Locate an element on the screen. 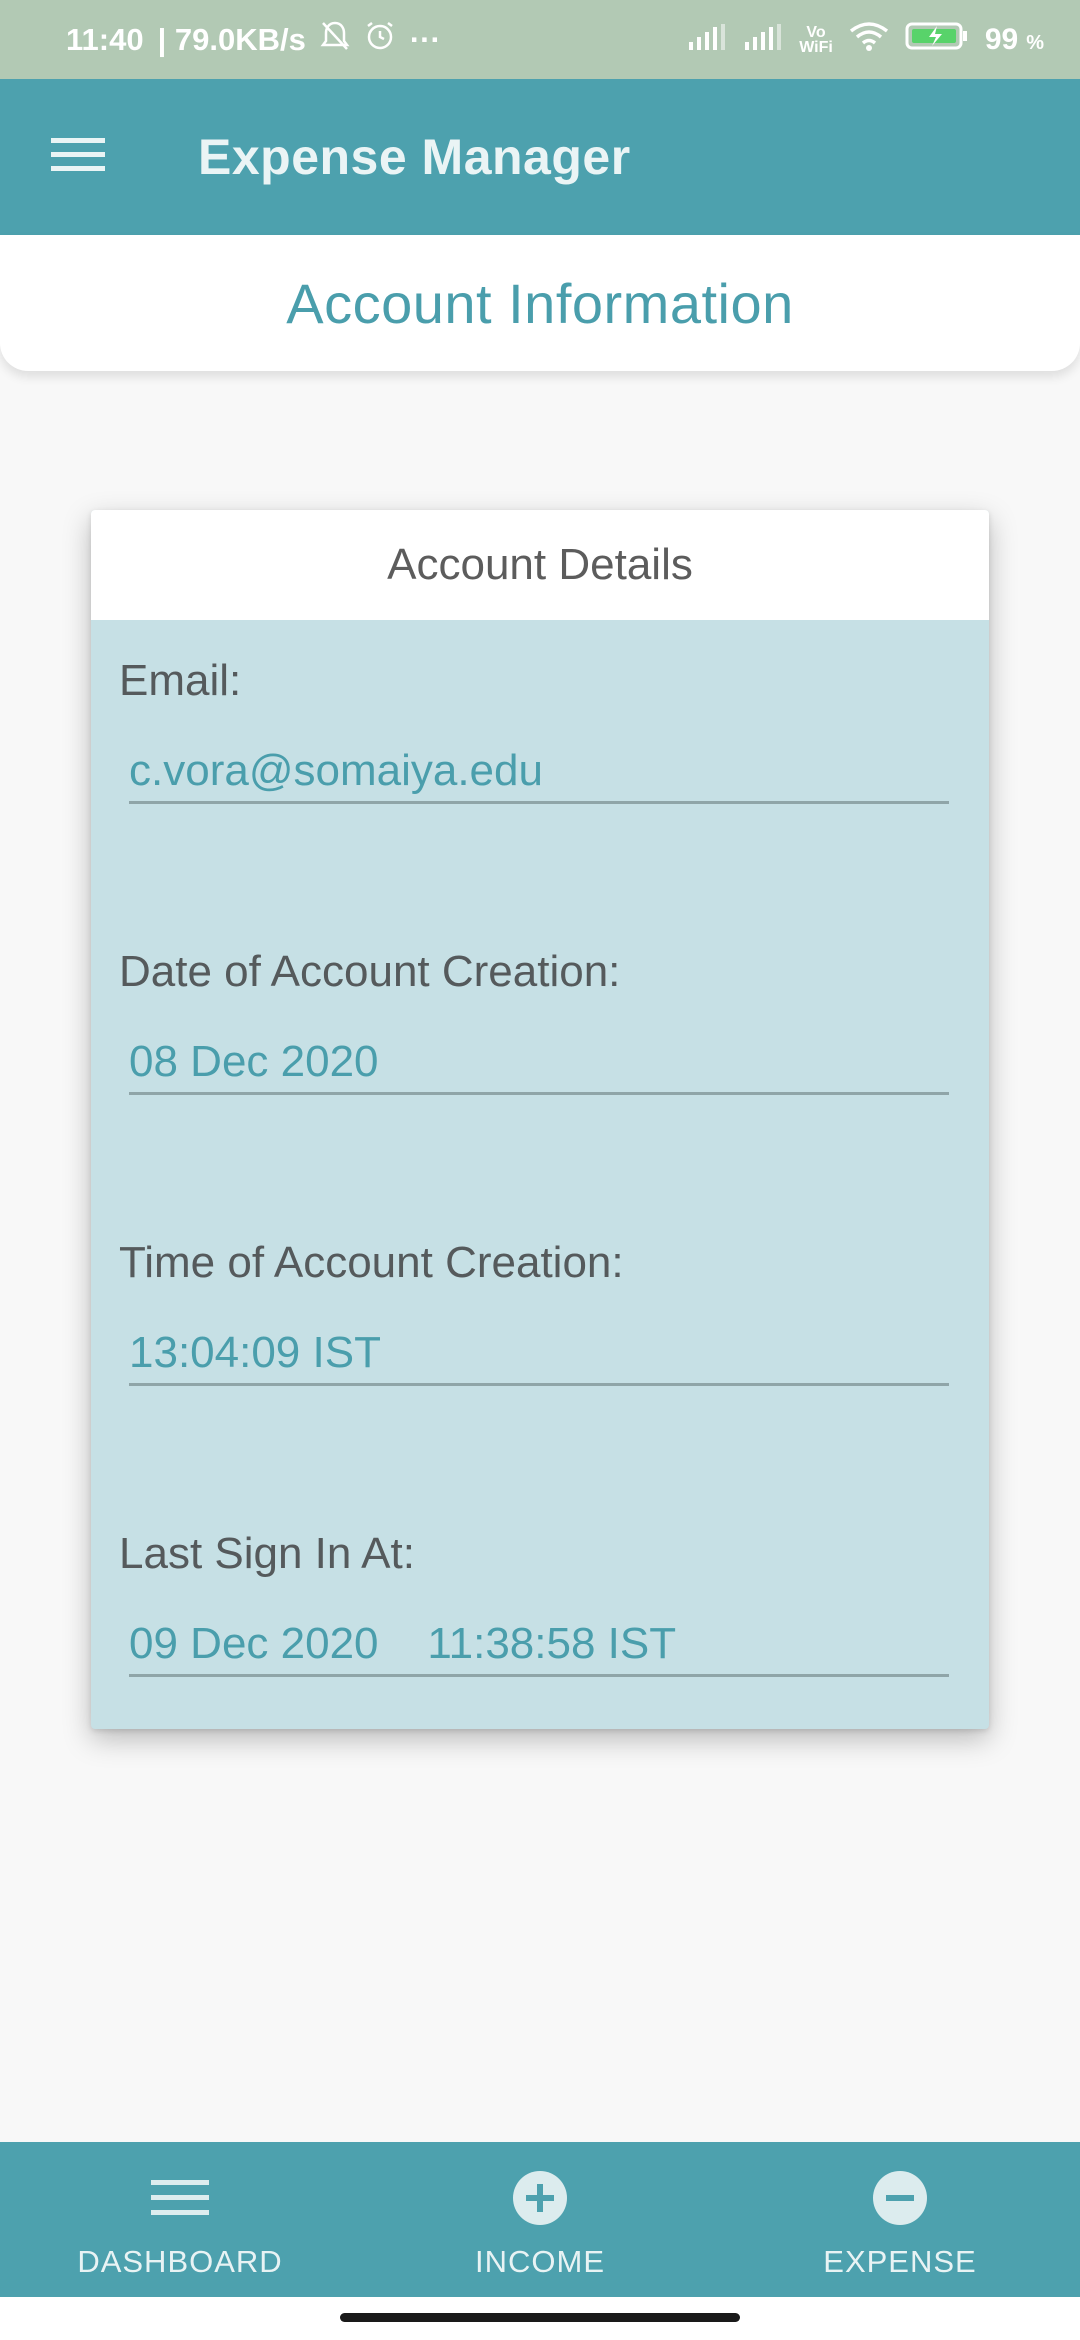 The image size is (1080, 2340). app-bar: Expense Manager is located at coordinates (540, 157).